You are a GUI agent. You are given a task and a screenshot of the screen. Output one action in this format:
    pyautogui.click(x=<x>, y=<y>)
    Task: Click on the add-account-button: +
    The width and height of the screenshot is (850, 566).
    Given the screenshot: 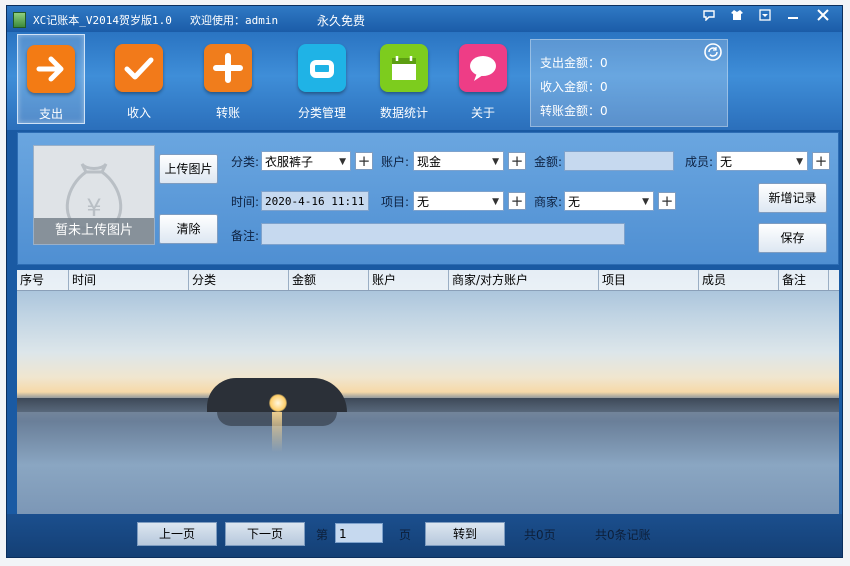 What is the action you would take?
    pyautogui.click(x=517, y=161)
    